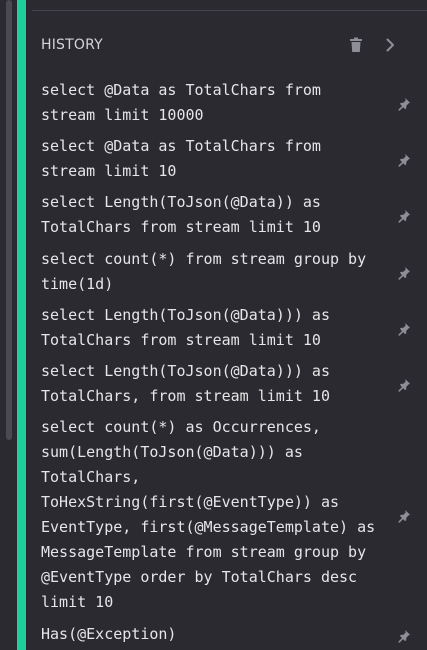 The image size is (427, 650). I want to click on chevron-right-icon, so click(390, 45).